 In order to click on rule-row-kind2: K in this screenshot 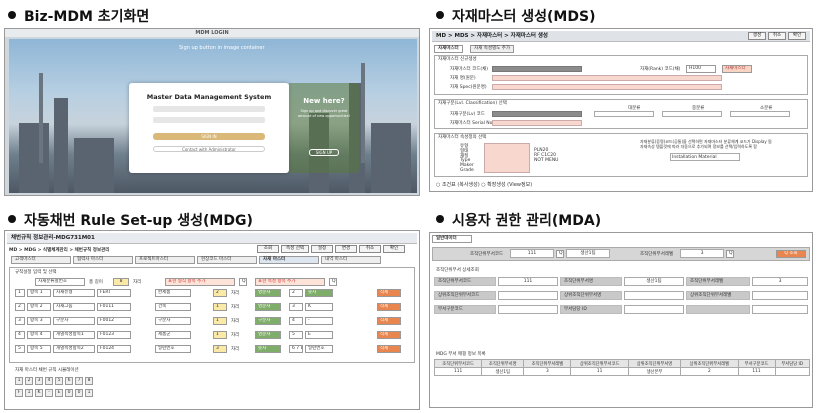, I will do `click(319, 307)`.